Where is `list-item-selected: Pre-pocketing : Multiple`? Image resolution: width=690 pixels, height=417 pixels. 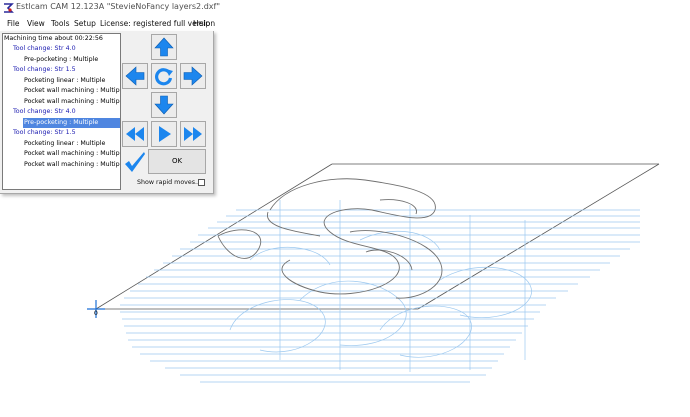 list-item-selected: Pre-pocketing : Multiple is located at coordinates (71, 123).